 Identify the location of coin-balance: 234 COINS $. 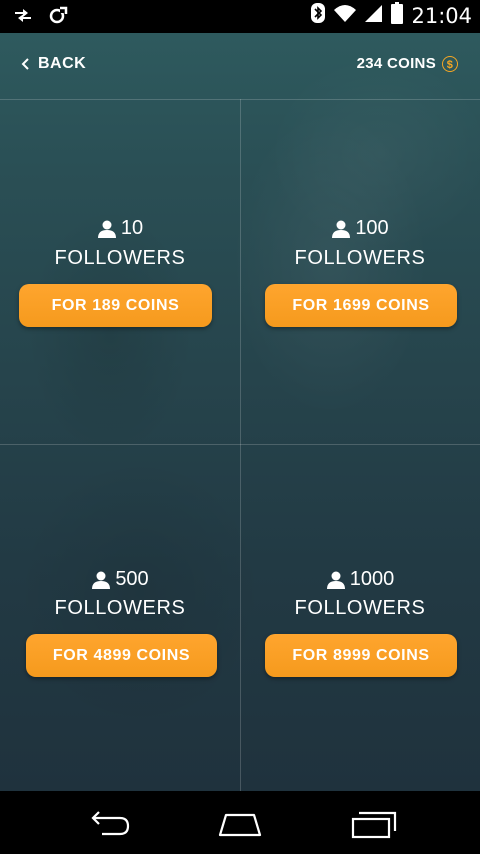
(407, 63).